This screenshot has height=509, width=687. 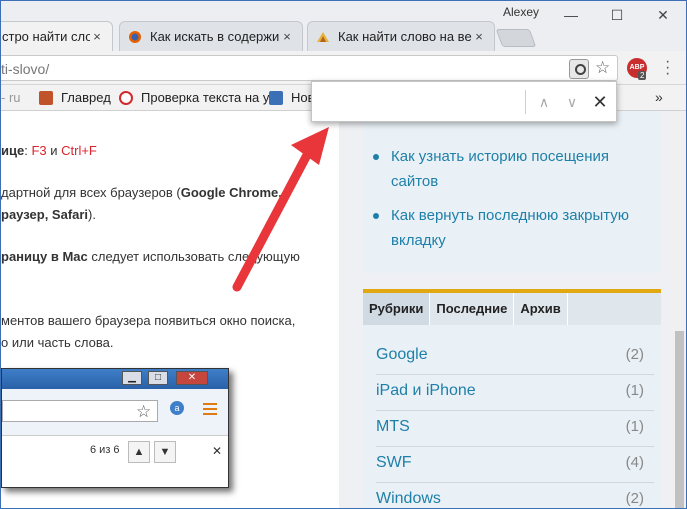 I want to click on vk-icon, so click(x=276, y=97).